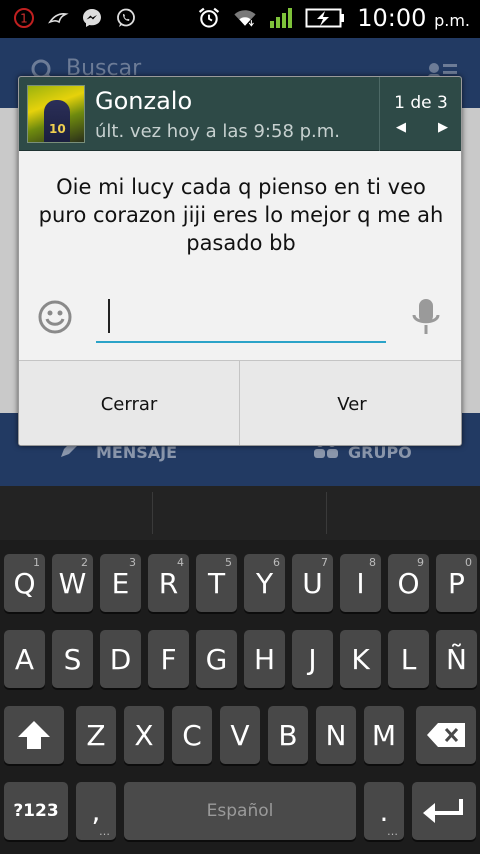  What do you see at coordinates (109, 316) in the screenshot?
I see `text-caret` at bounding box center [109, 316].